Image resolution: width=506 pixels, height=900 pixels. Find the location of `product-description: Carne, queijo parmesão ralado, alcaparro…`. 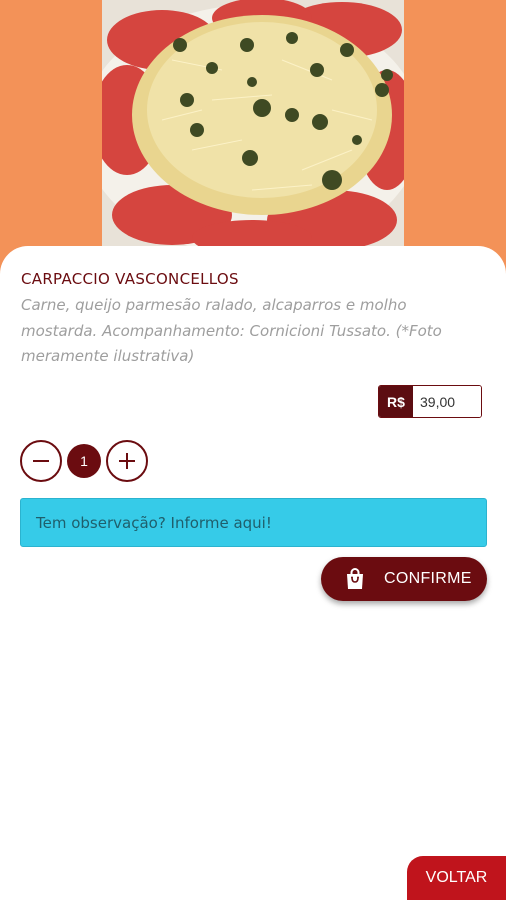

product-description: Carne, queijo parmesão ralado, alcaparro… is located at coordinates (231, 330).